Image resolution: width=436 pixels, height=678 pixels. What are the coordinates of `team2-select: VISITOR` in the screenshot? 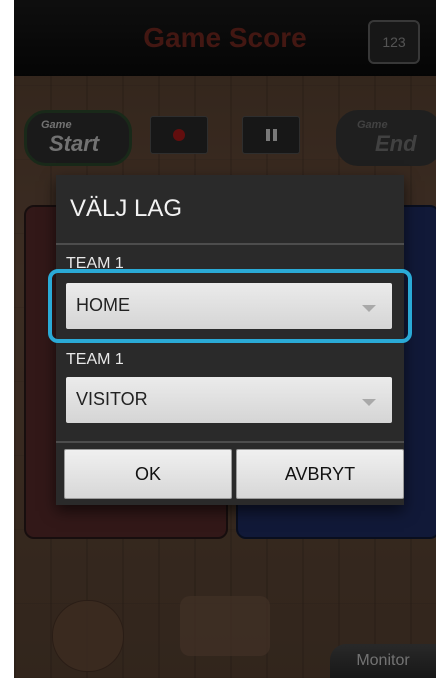 It's located at (229, 400).